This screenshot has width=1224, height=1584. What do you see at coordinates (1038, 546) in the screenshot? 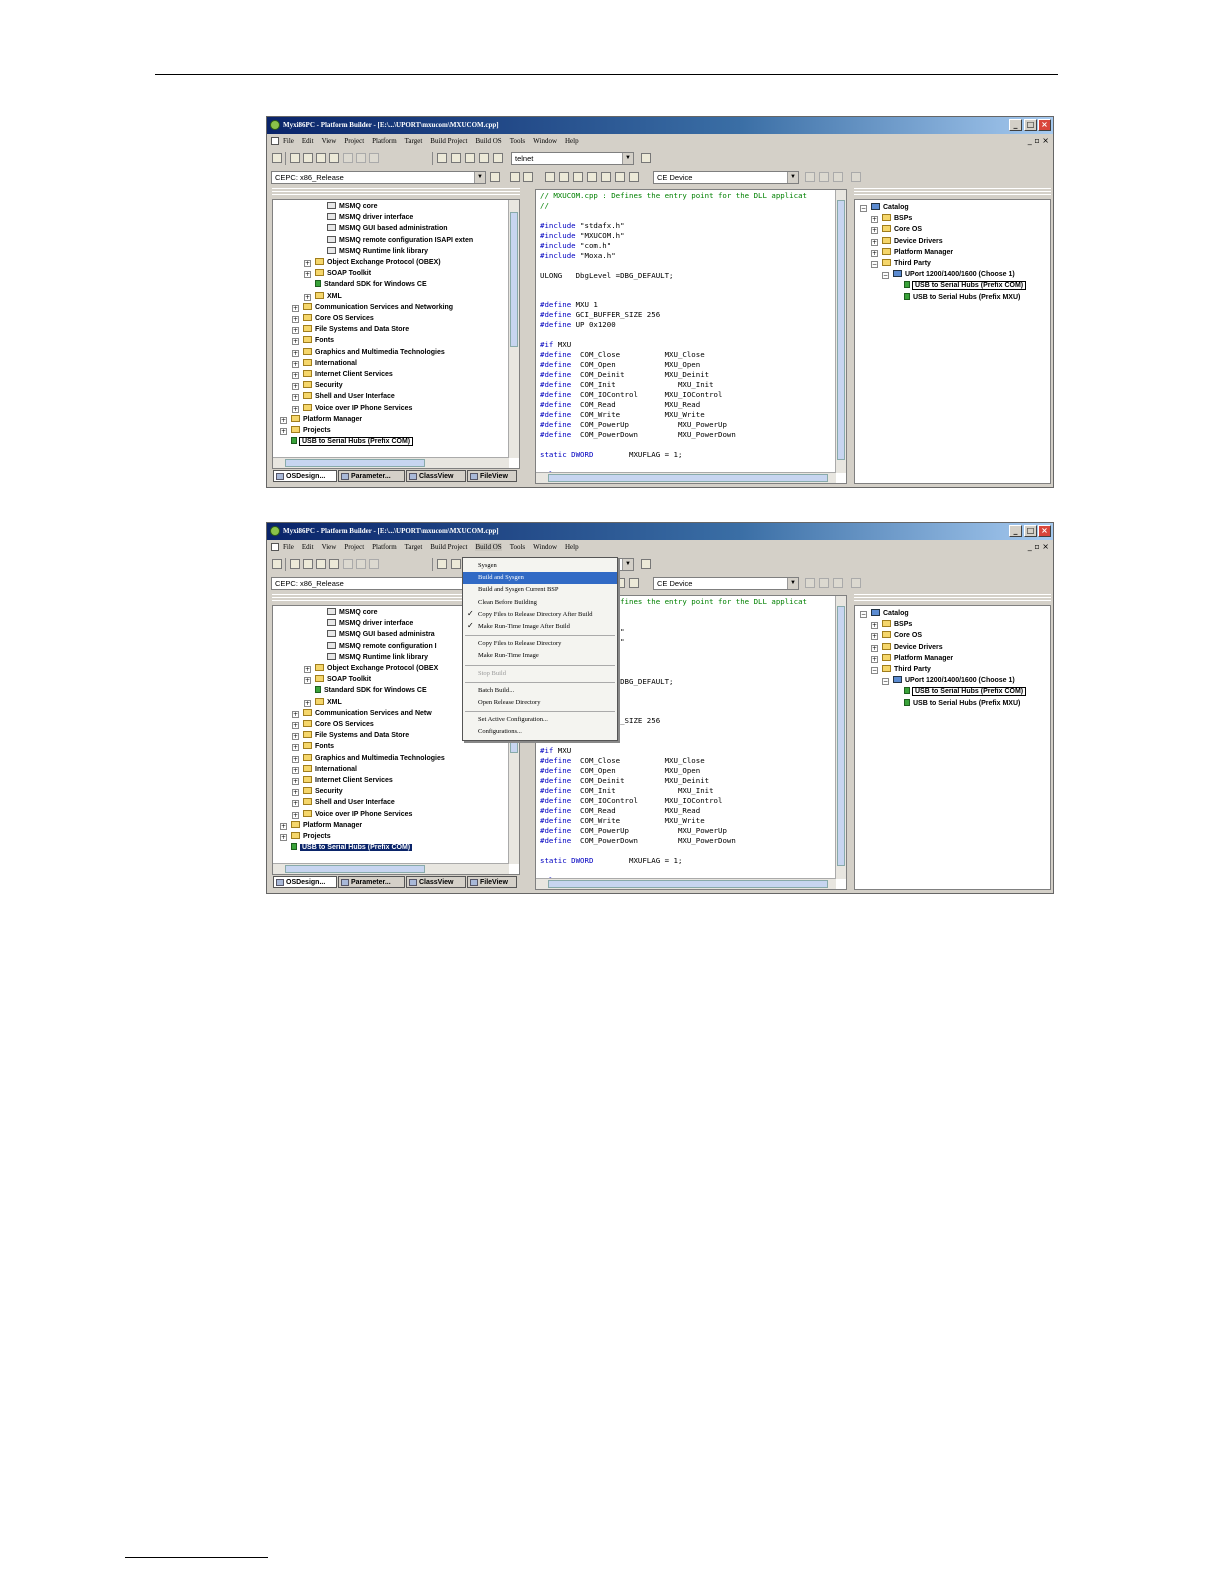
I see `mdi-controls: _ ▫ ×` at bounding box center [1038, 546].